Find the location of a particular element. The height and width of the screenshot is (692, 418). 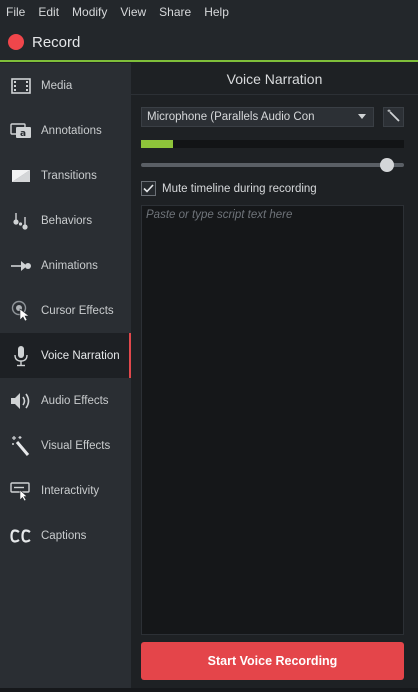

sidebar-item-label: Media is located at coordinates (57, 85).